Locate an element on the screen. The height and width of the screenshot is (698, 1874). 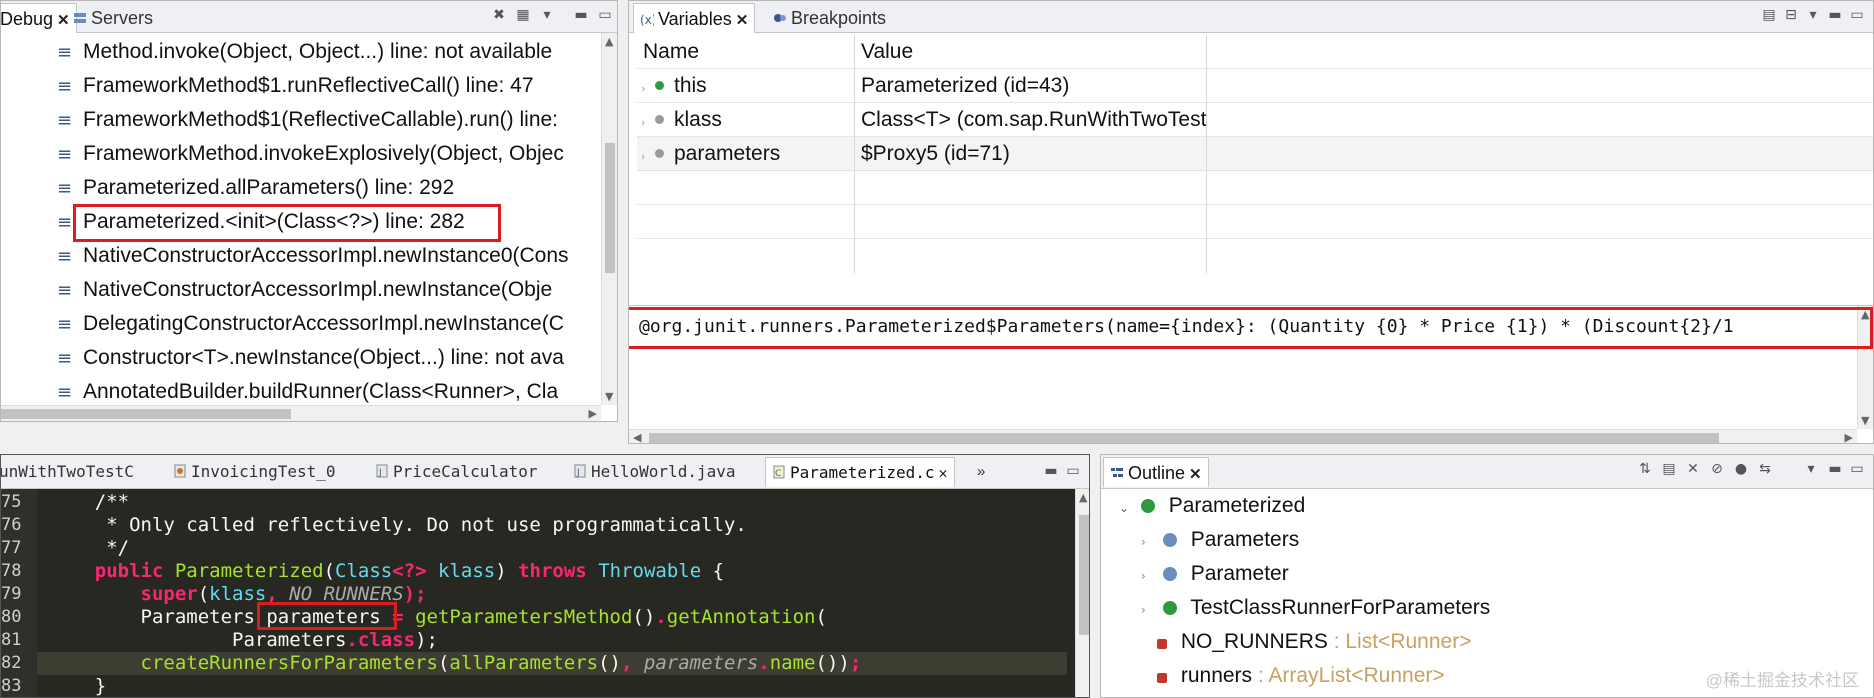
outline-item-label: Parameterized is located at coordinates (1237, 505).